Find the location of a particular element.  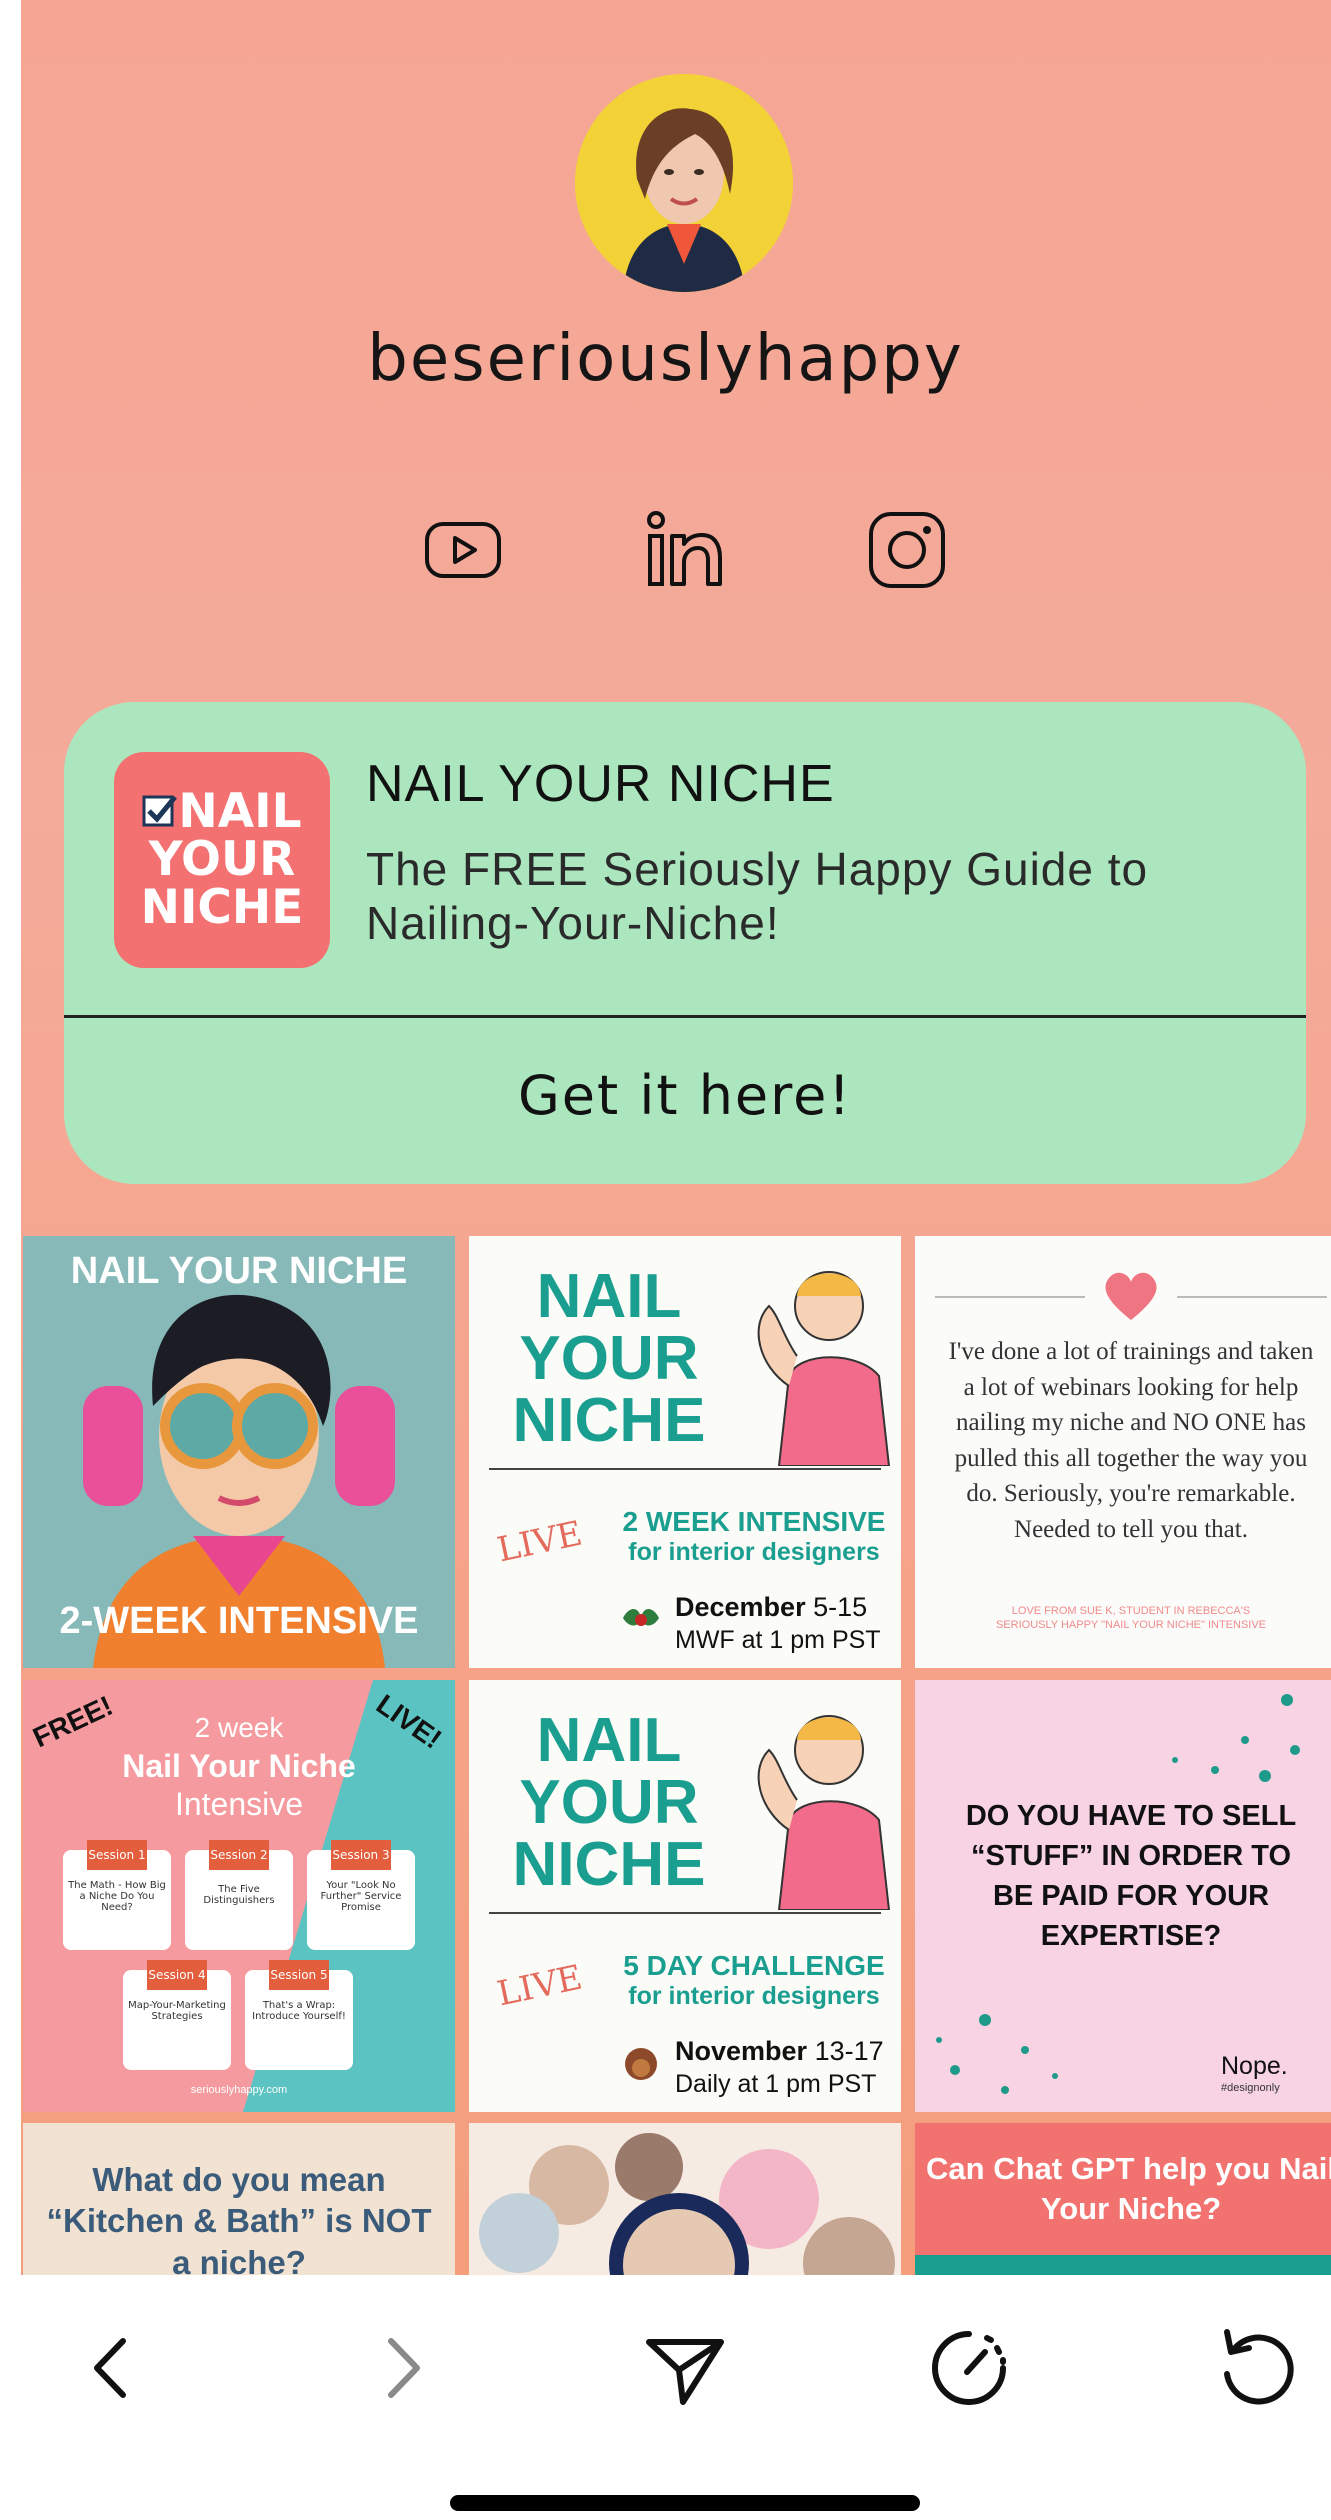

speed-button is located at coordinates (969, 2368).